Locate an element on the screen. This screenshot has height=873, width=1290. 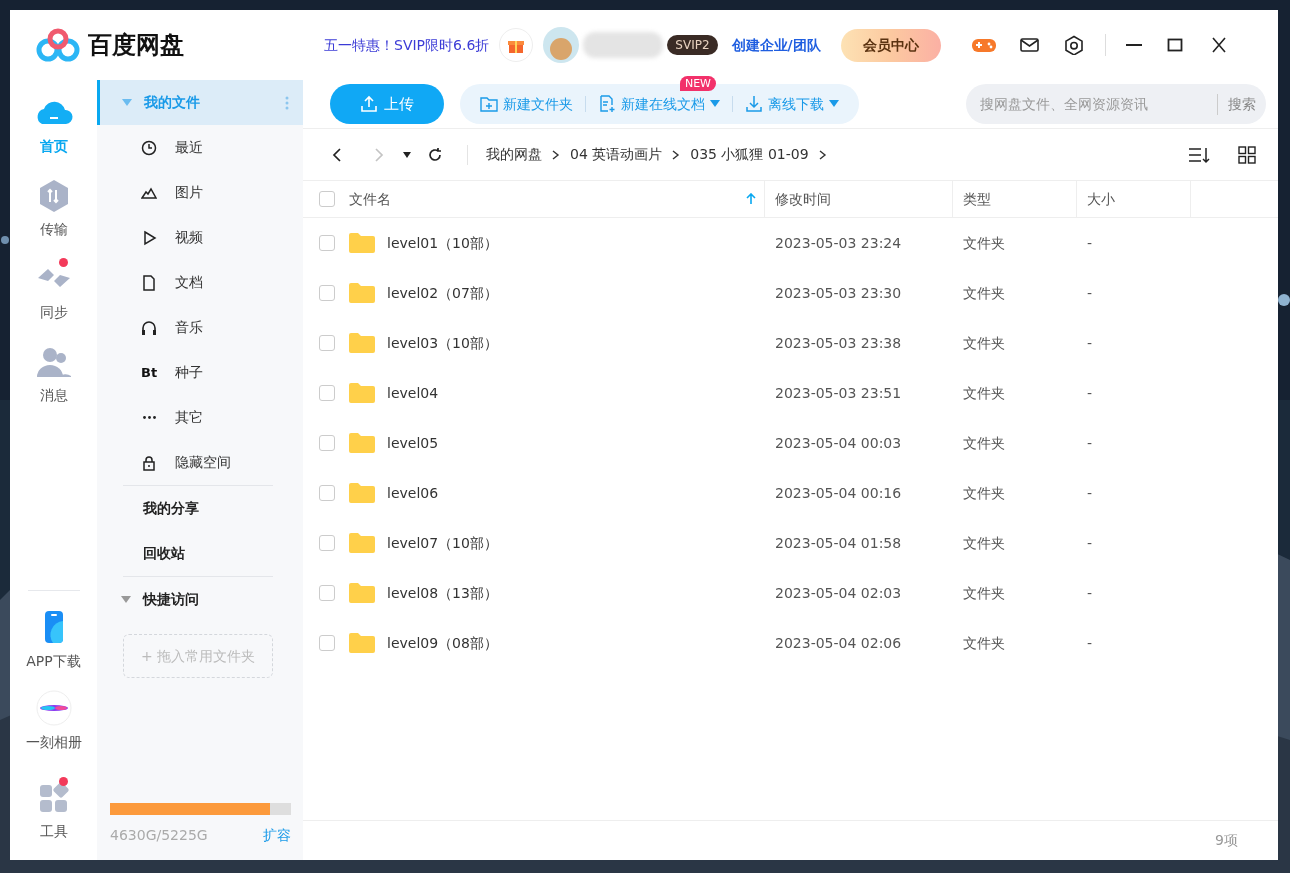
member-center-button: 会员中心 is located at coordinates (890, 45).